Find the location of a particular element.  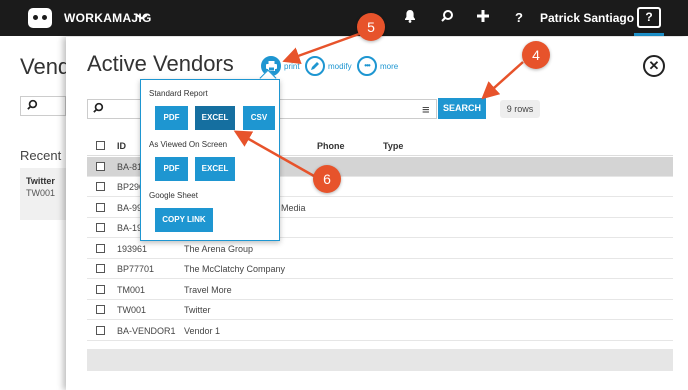

annotation-badge-6: 6 is located at coordinates (327, 179).